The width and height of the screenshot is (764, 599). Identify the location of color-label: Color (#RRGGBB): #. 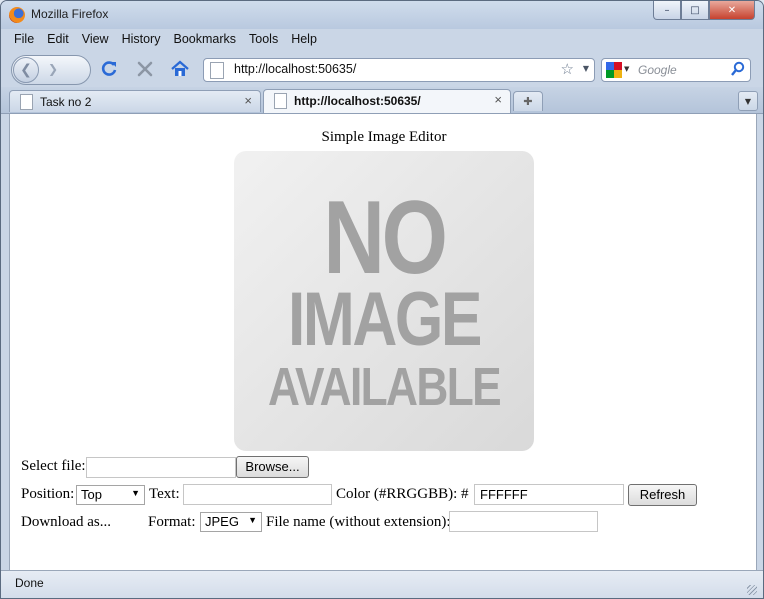
(402, 494).